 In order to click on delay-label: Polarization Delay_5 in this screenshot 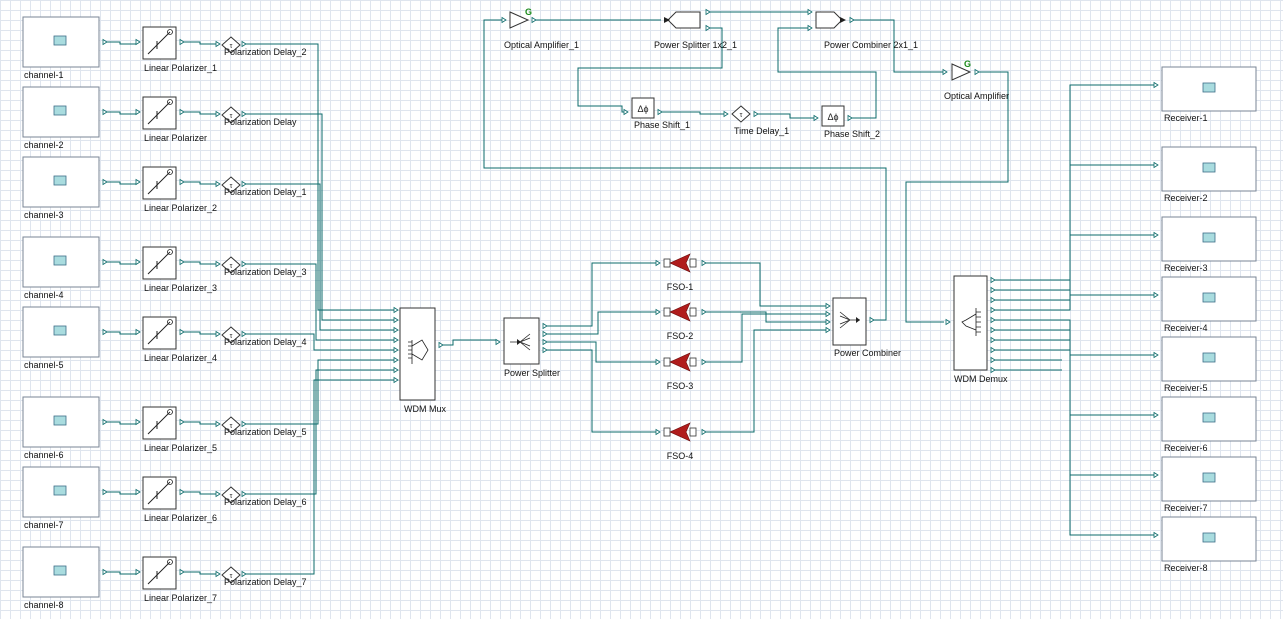, I will do `click(265, 432)`.